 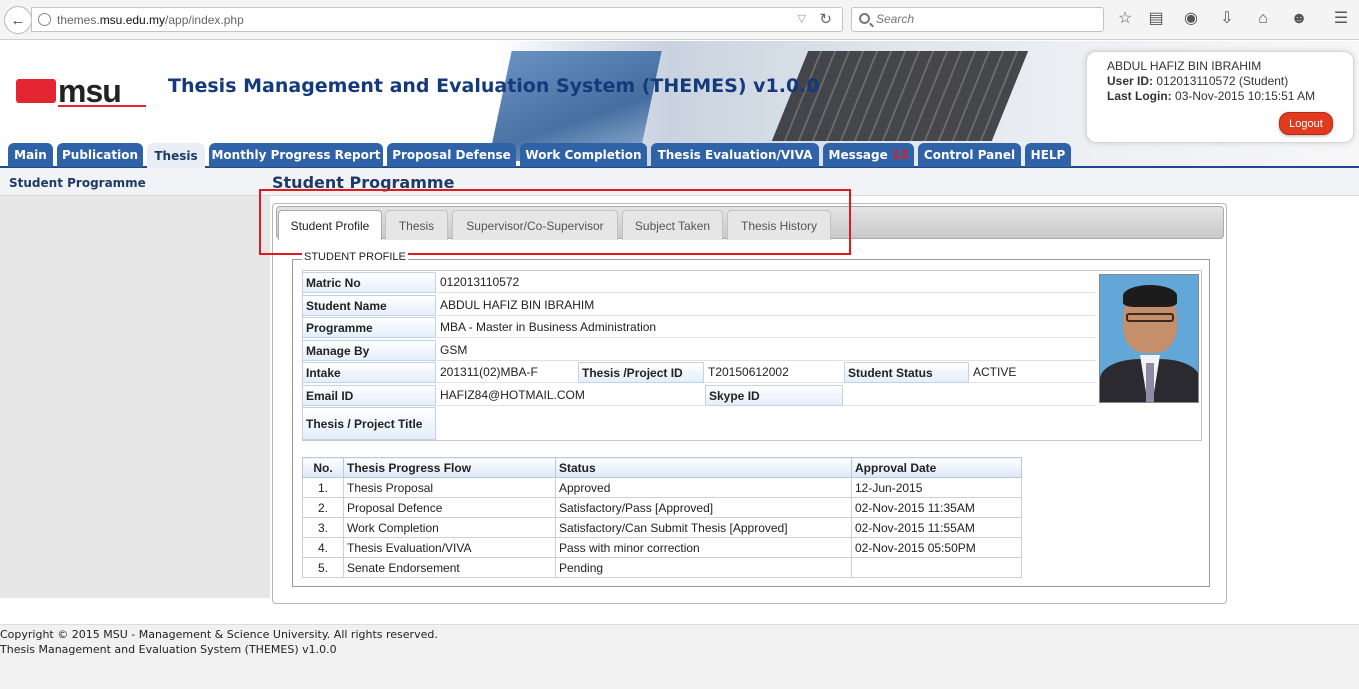 What do you see at coordinates (900, 155) in the screenshot?
I see `message-count-badge: 13` at bounding box center [900, 155].